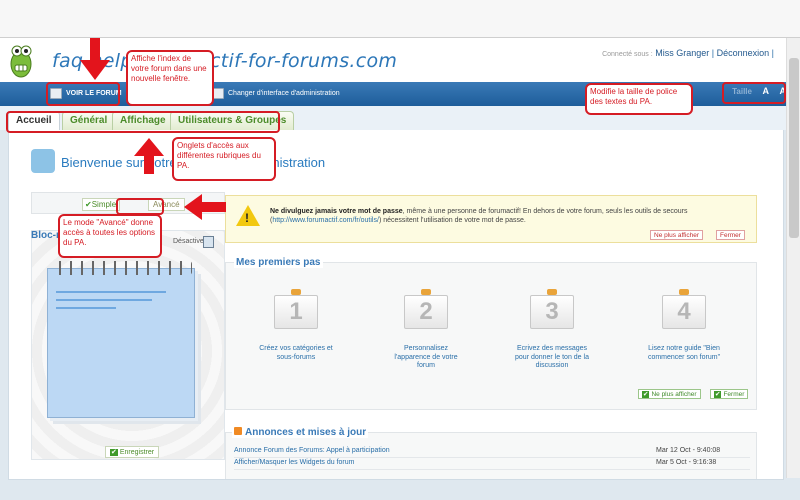 The width and height of the screenshot is (800, 500). Describe the element at coordinates (208, 242) in the screenshot. I see `edit-icon` at that location.